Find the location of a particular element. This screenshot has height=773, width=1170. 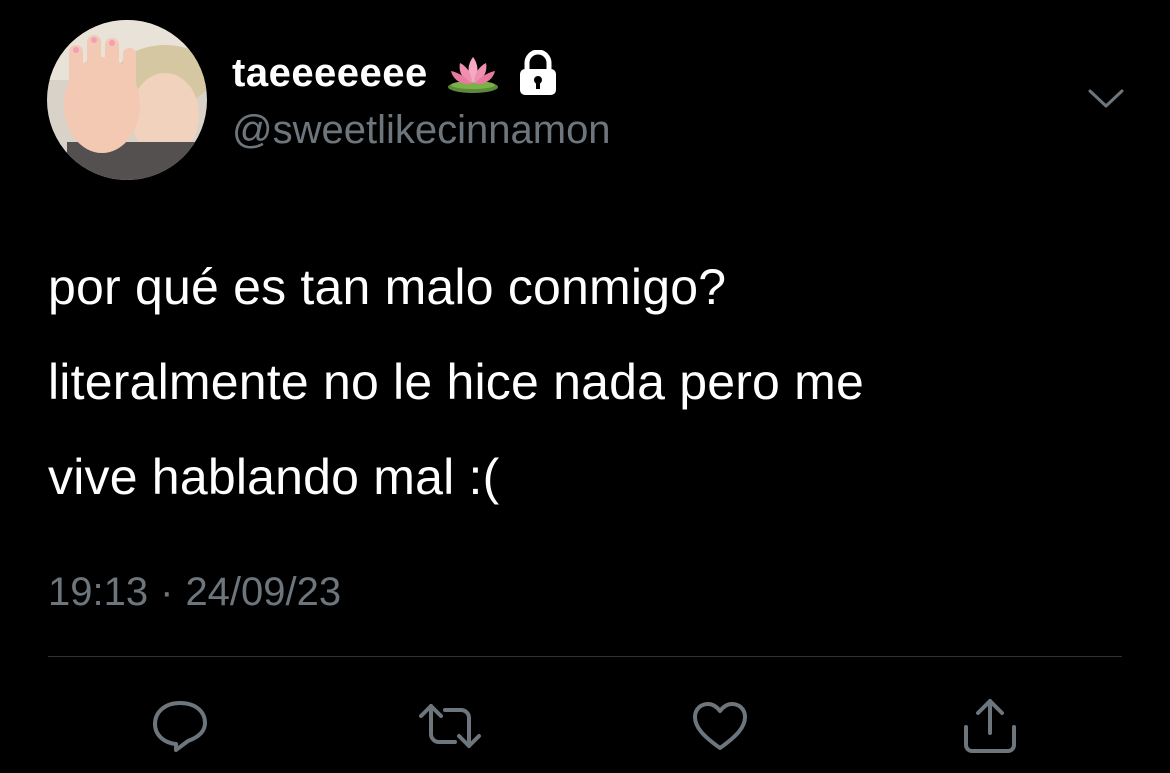

share-icon is located at coordinates (990, 726).